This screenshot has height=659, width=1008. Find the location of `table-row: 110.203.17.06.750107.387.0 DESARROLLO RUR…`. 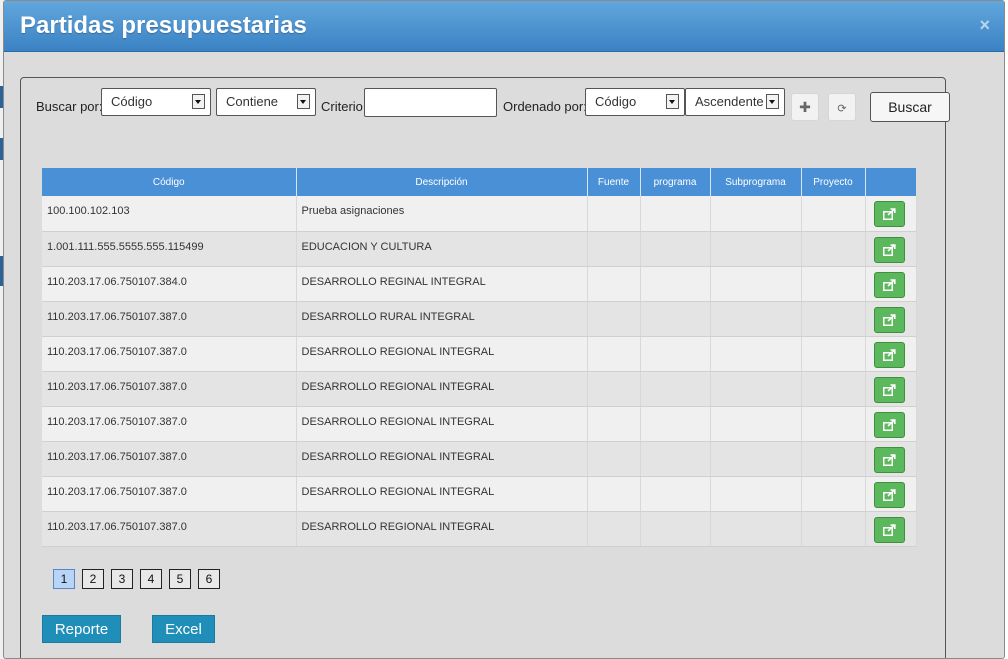

table-row: 110.203.17.06.750107.387.0 DESARROLLO RUR… is located at coordinates (479, 319).